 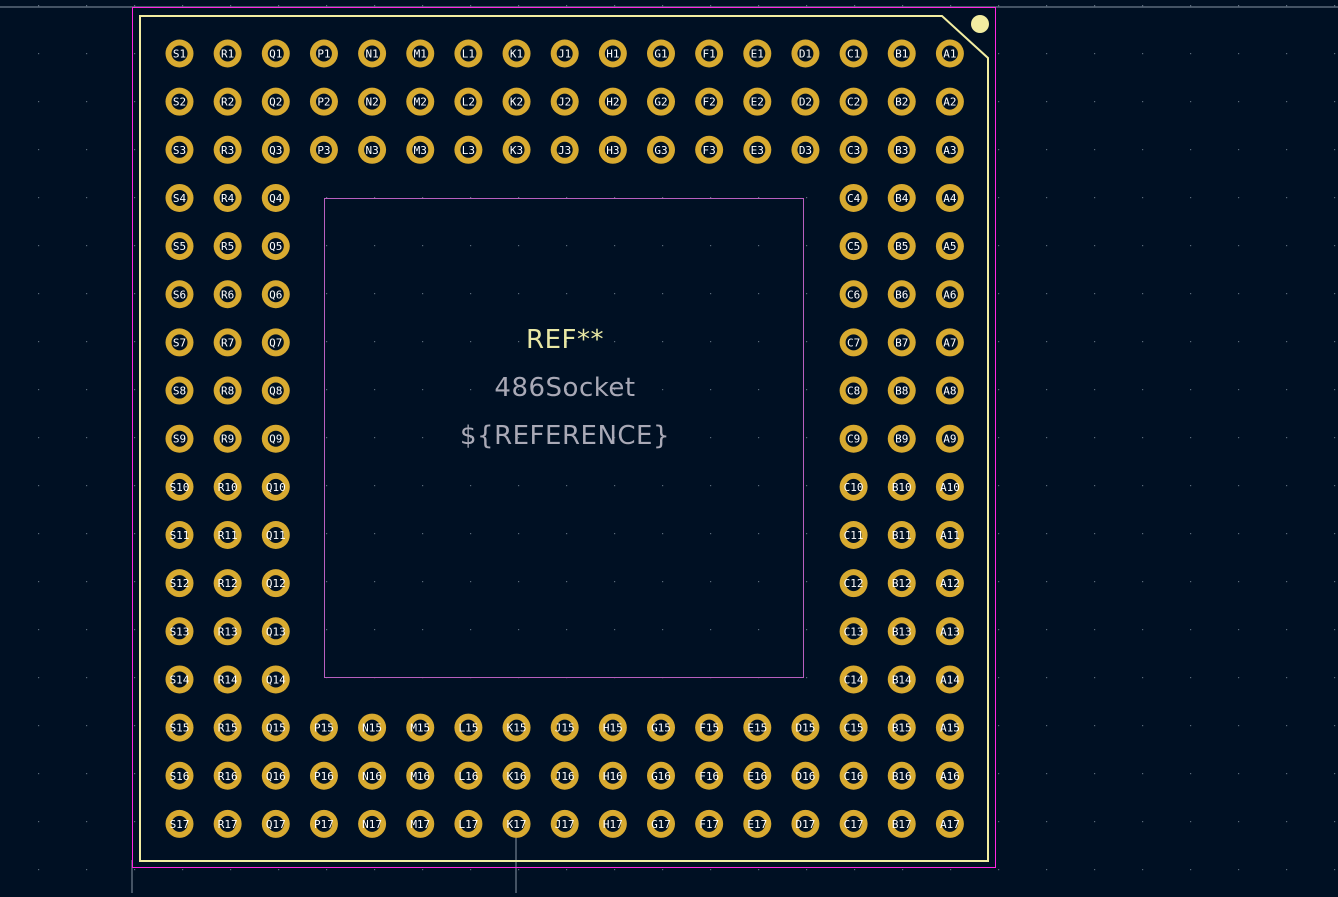 What do you see at coordinates (853, 342) in the screenshot?
I see `pad-c7: C7` at bounding box center [853, 342].